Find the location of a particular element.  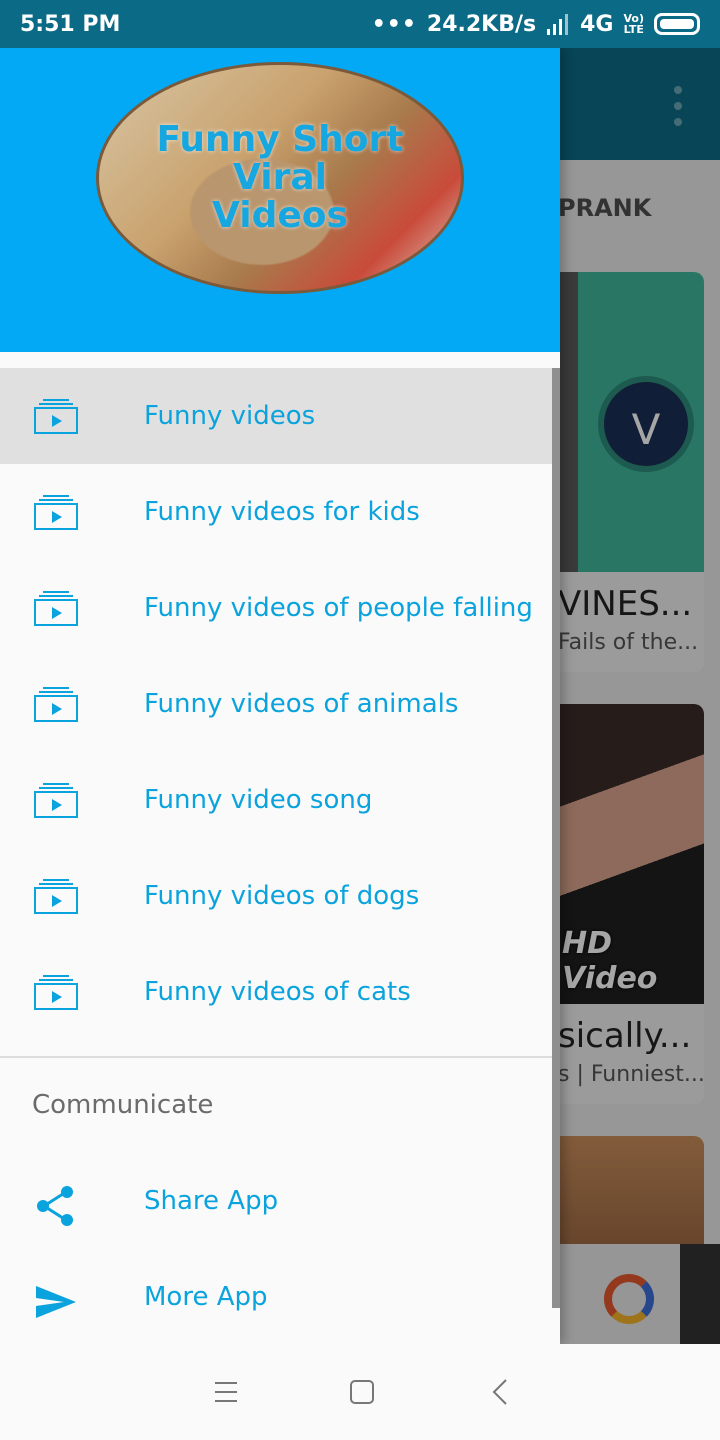

menu-item-label: Funny videos of dogs is located at coordinates (282, 896).